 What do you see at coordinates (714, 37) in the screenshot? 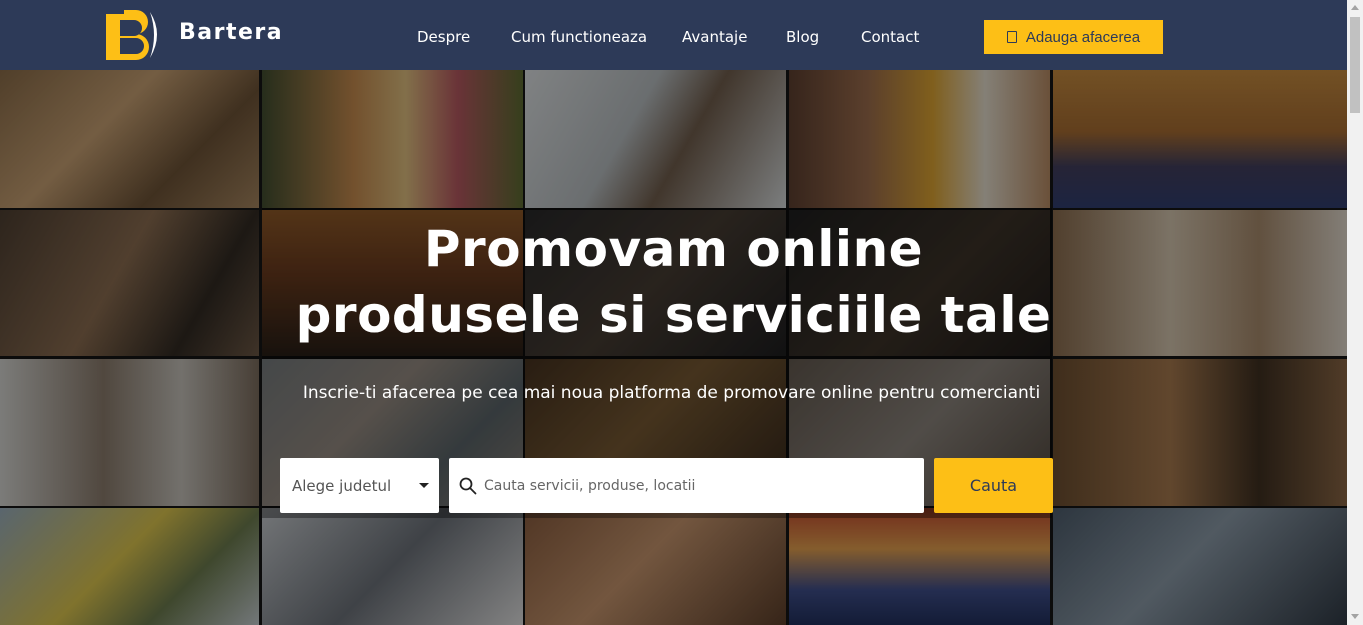
I see `nav-avantaje: Avantaje` at bounding box center [714, 37].